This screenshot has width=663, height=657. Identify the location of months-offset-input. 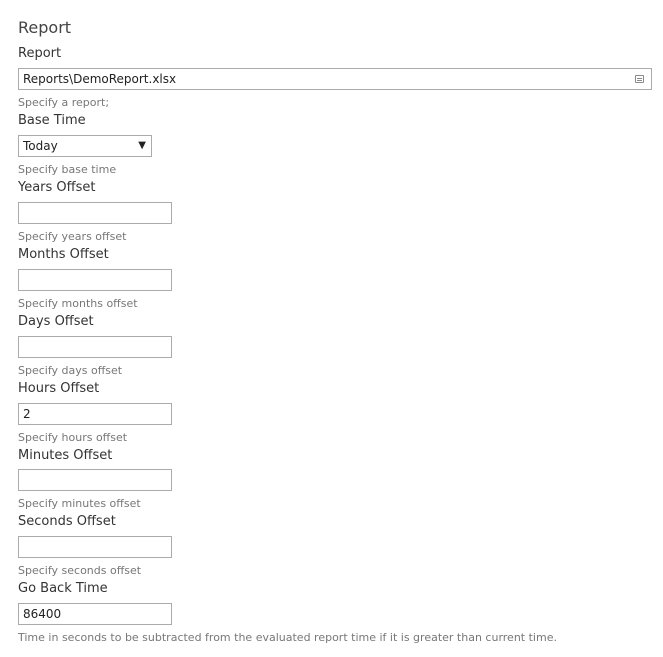
(95, 280).